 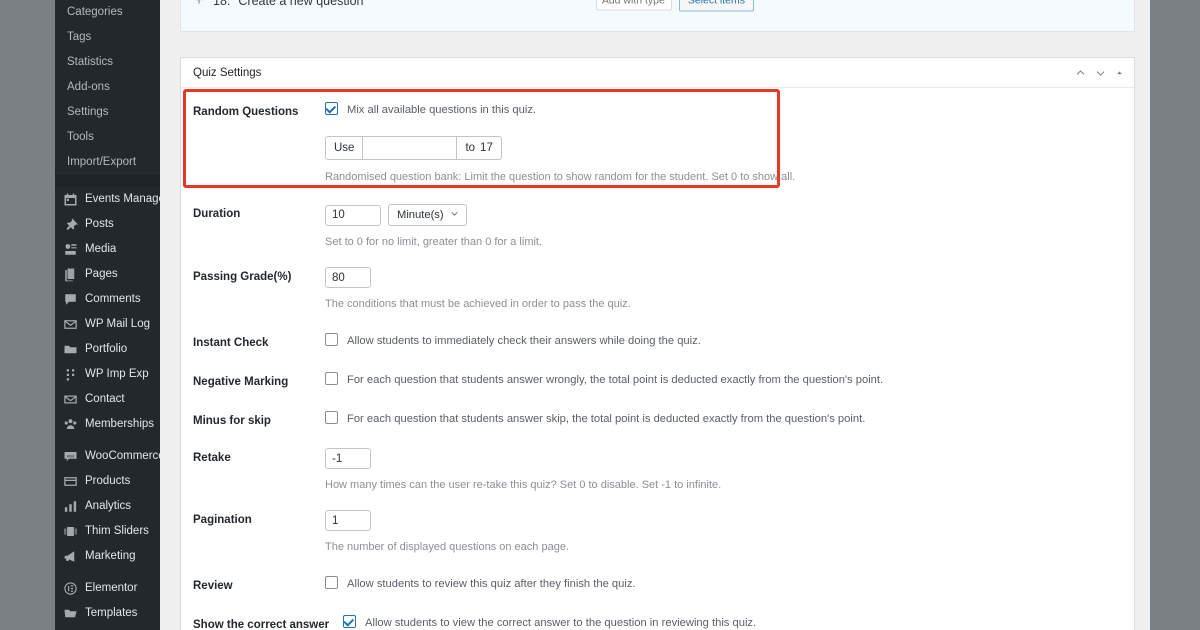 What do you see at coordinates (1080, 72) in the screenshot?
I see `chevron-up-icon` at bounding box center [1080, 72].